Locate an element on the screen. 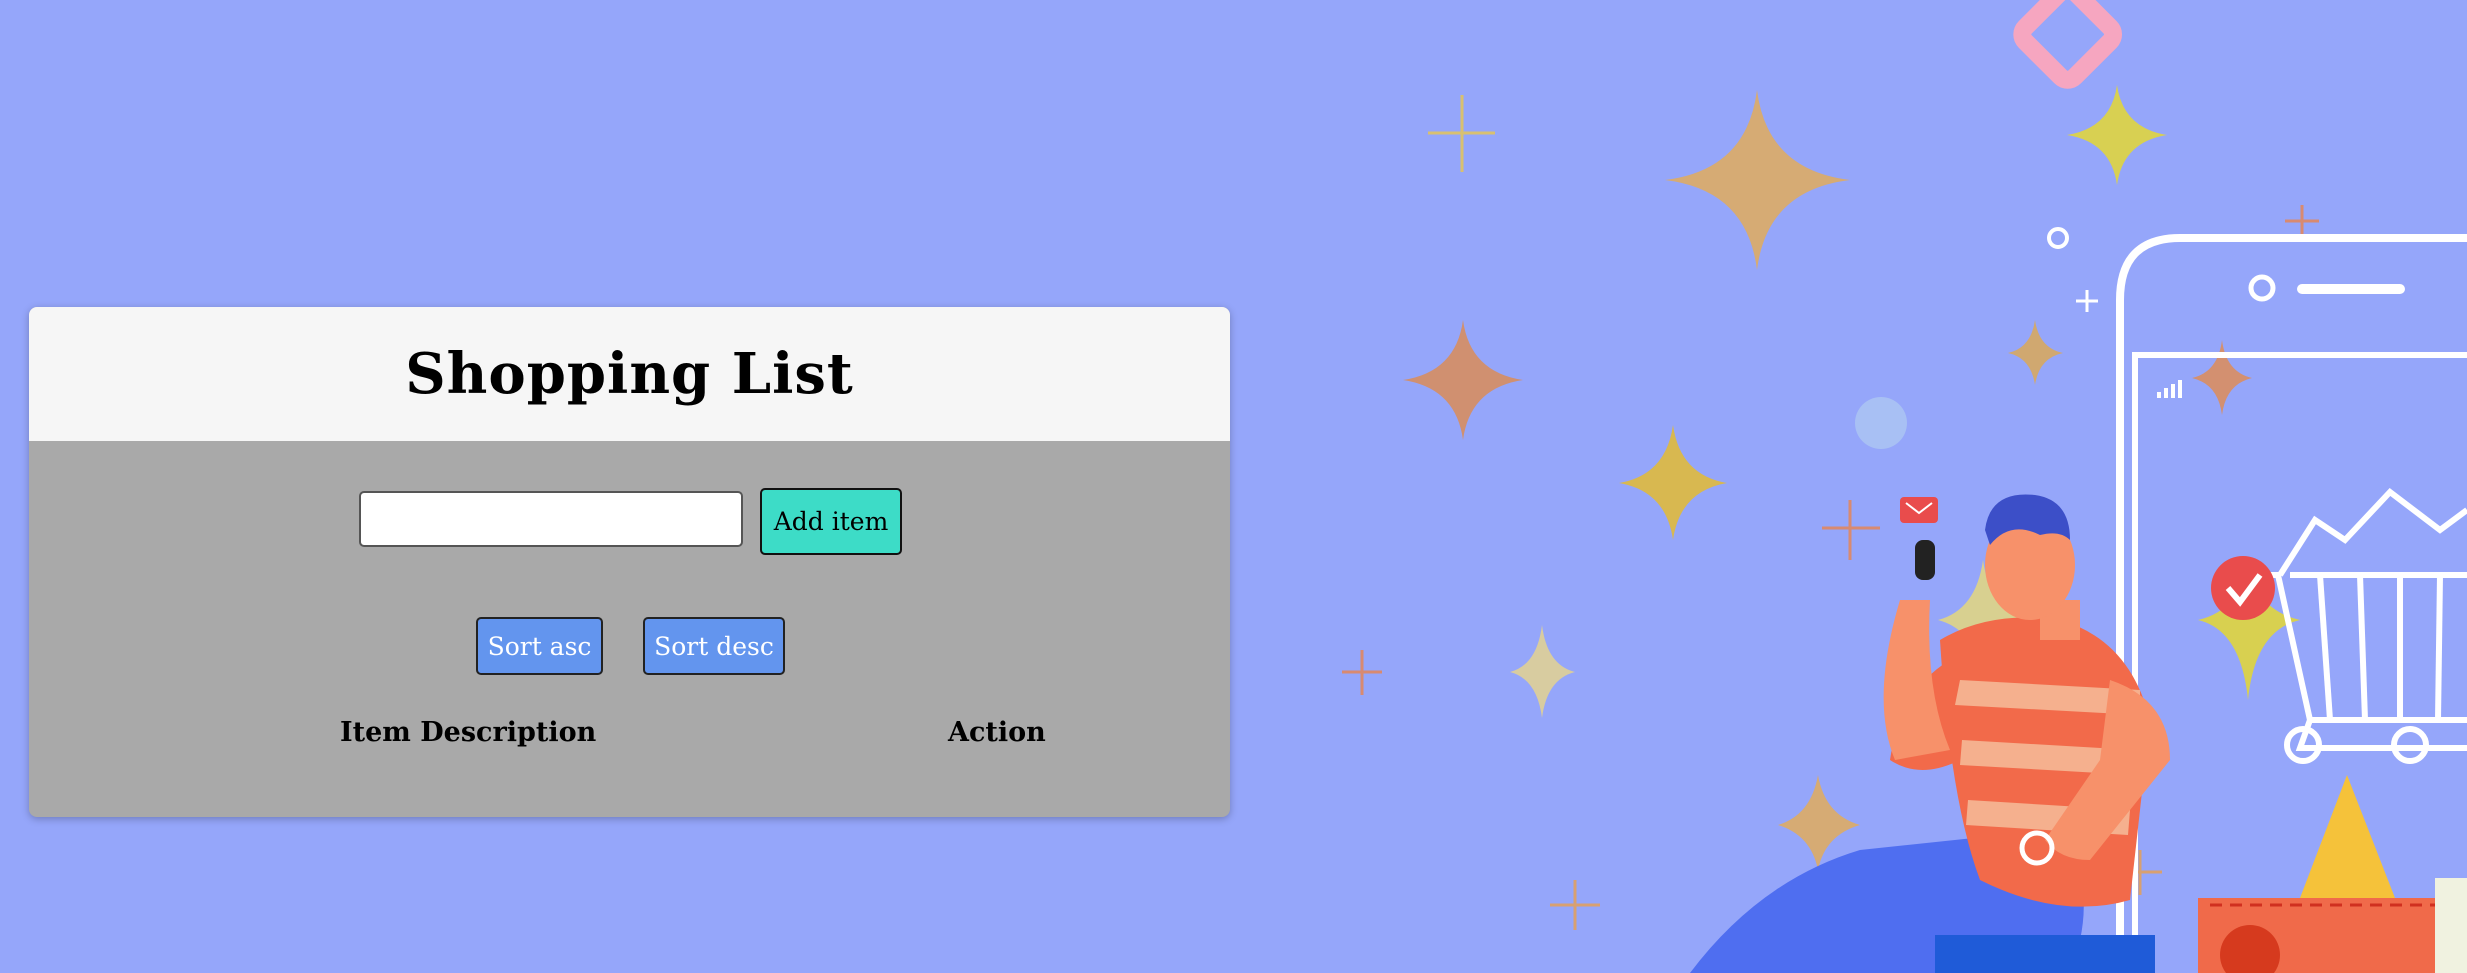  add-item-button: Add item is located at coordinates (831, 521).